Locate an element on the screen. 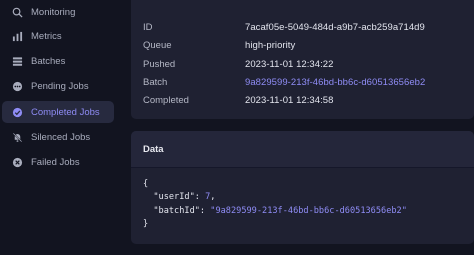 The height and width of the screenshot is (255, 474). sidebar-item-silenced-jobs: Silenced Jobs is located at coordinates (58, 137).